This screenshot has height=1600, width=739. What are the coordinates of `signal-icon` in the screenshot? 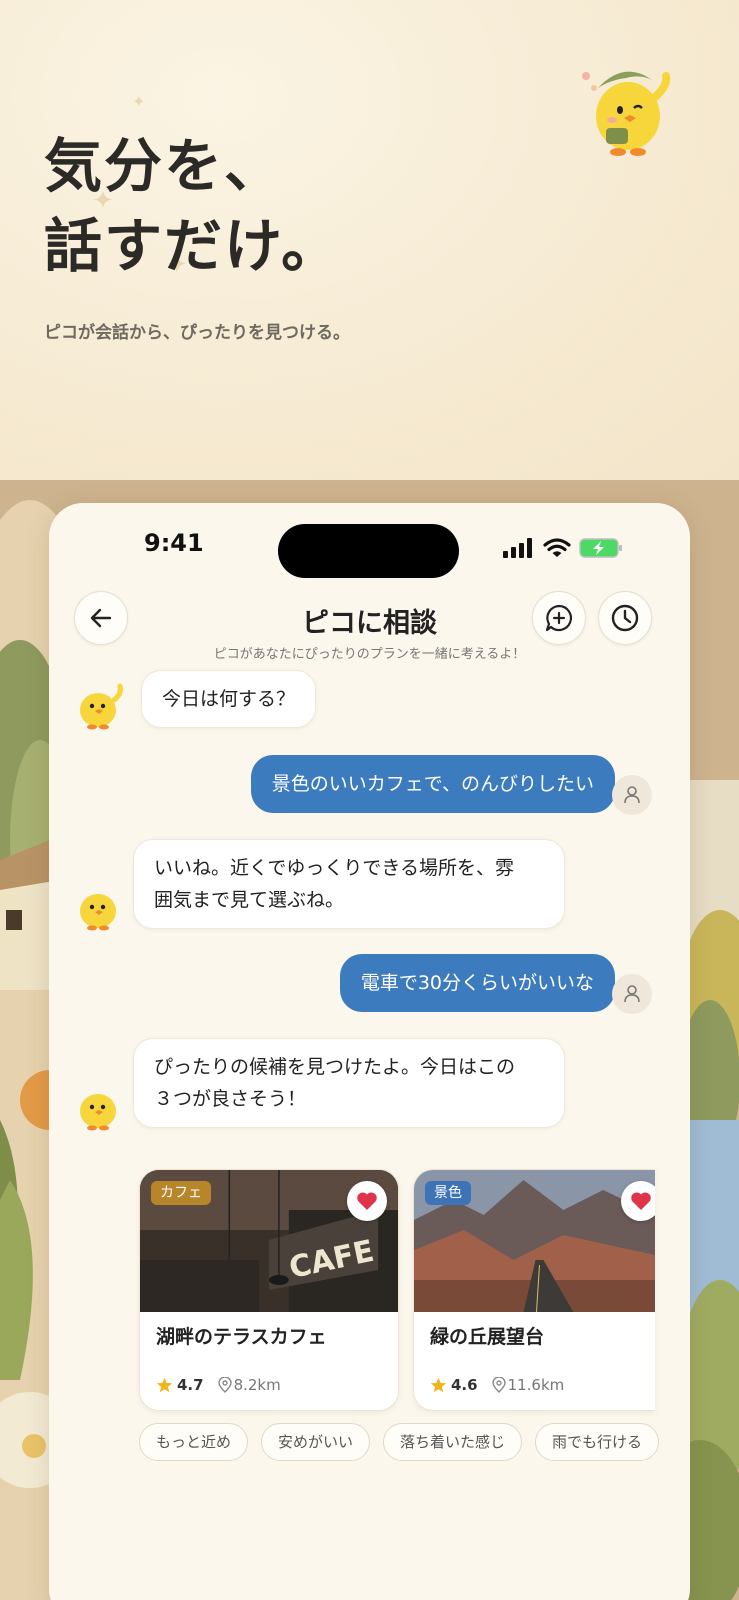 It's located at (517, 548).